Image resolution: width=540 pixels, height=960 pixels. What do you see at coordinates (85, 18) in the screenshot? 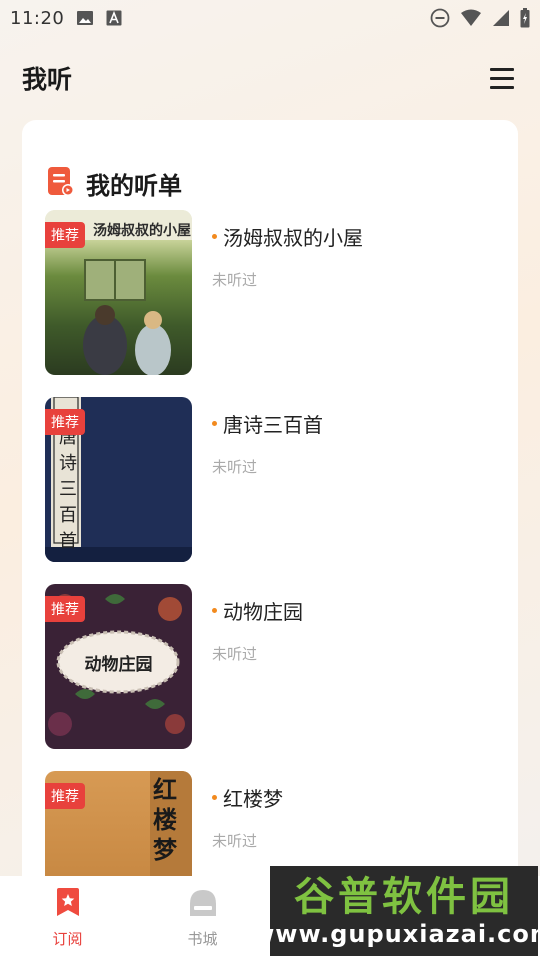
I see `gallery-icon` at bounding box center [85, 18].